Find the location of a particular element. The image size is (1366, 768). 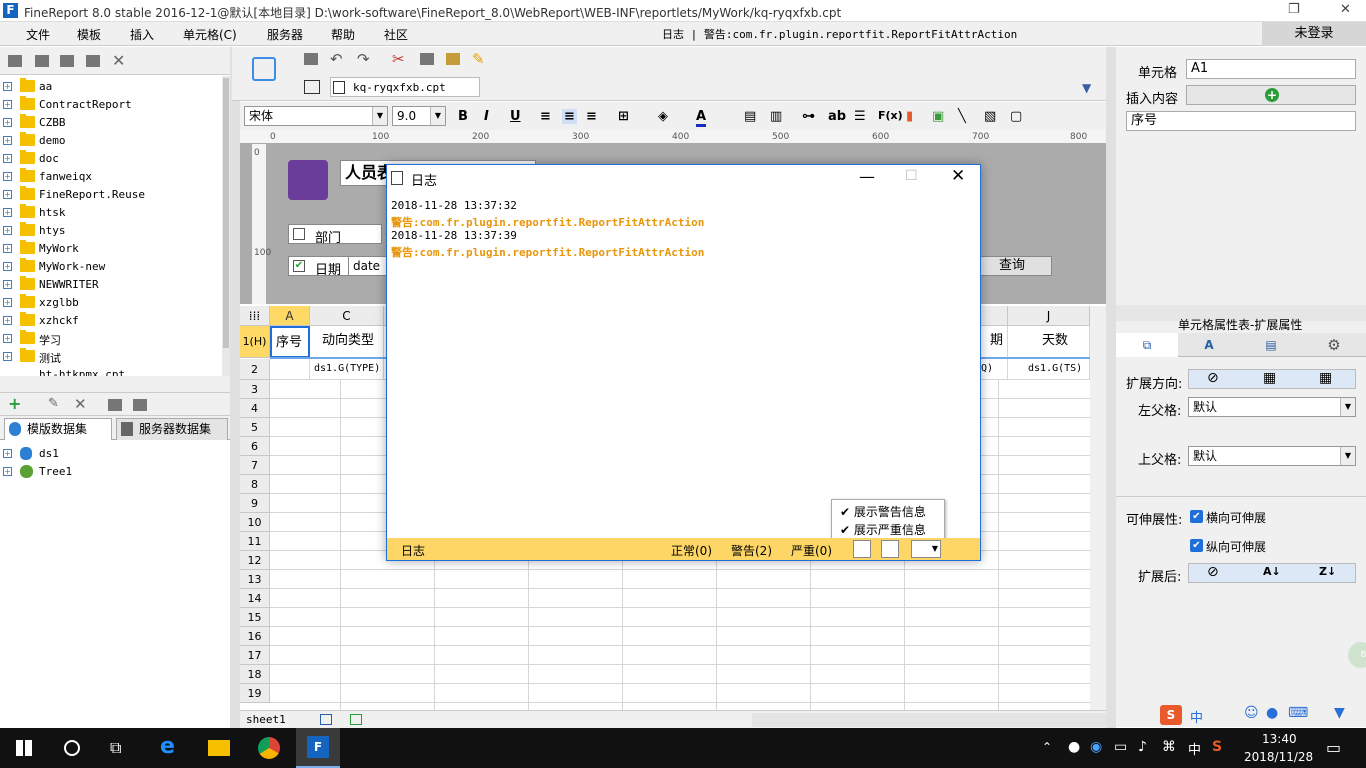

cell-c1: 动向类型 is located at coordinates (347, 342).